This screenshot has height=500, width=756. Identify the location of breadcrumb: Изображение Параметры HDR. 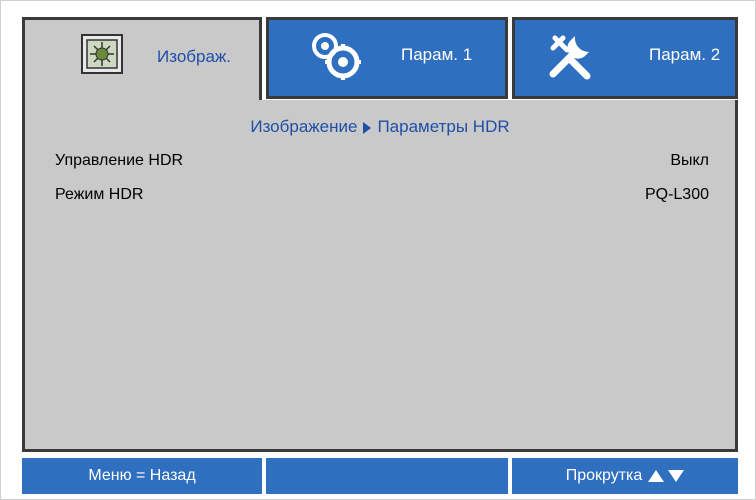
(380, 127).